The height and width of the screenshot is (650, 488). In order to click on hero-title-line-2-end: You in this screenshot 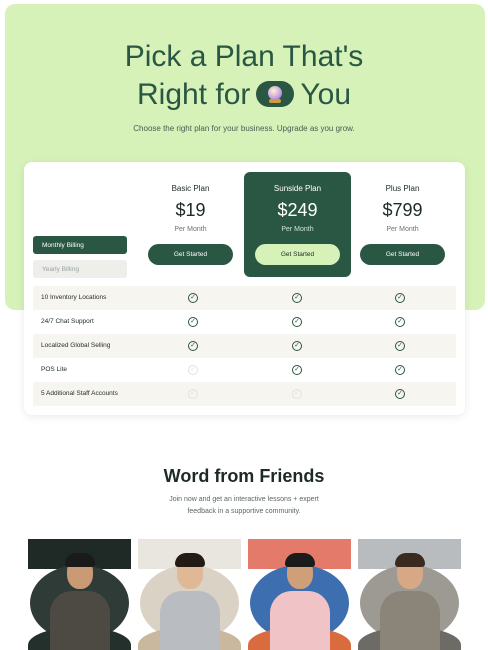, I will do `click(325, 94)`.